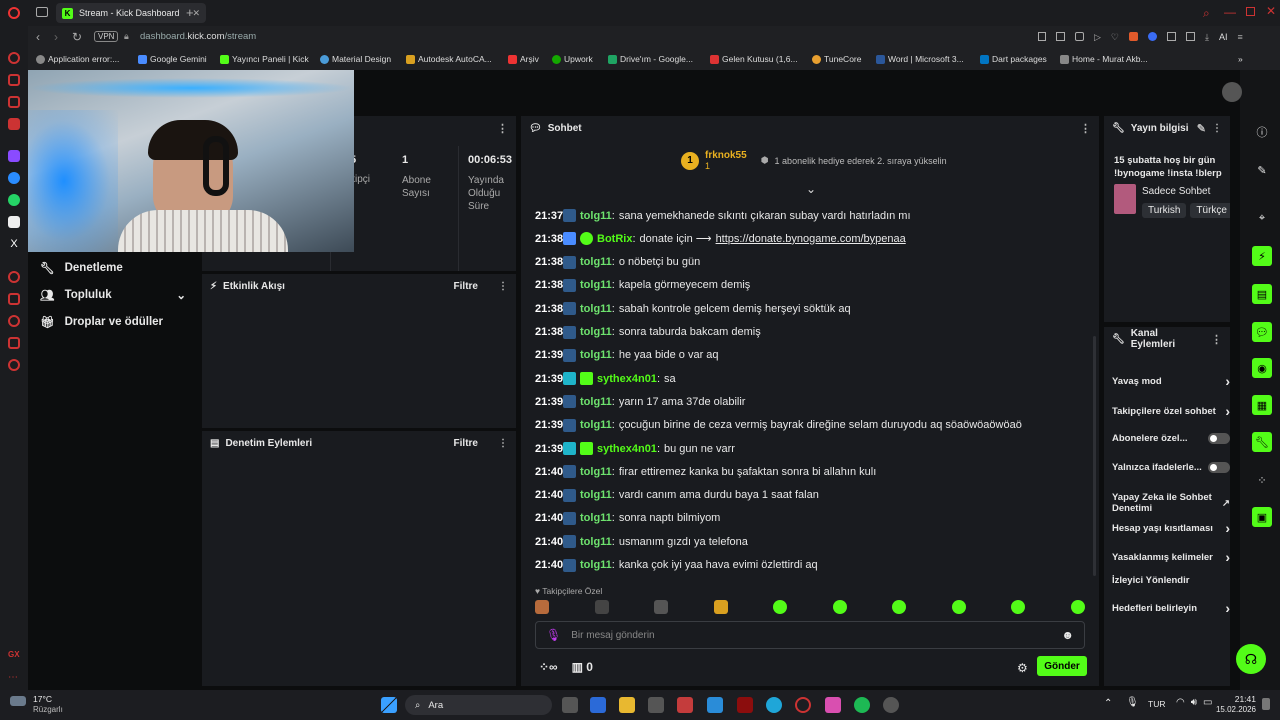 This screenshot has width=1280, height=720. Describe the element at coordinates (1262, 480) in the screenshot. I see `users-icon: ⁘` at that location.